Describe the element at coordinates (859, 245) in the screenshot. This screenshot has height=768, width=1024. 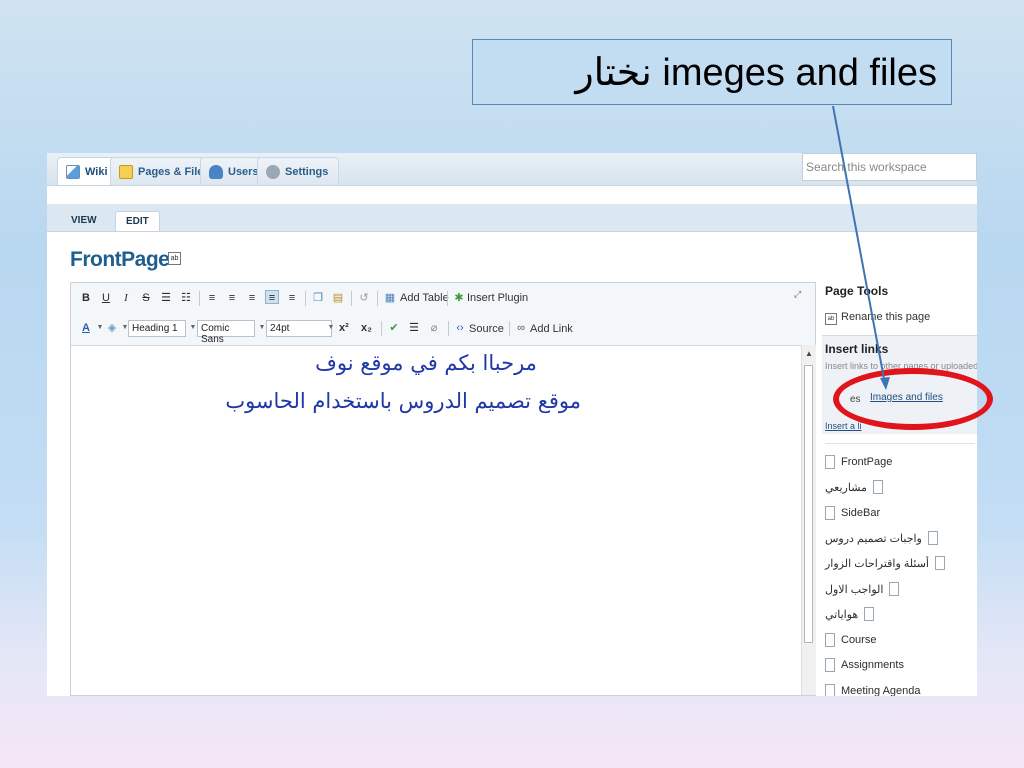
I see `arrow-line` at that location.